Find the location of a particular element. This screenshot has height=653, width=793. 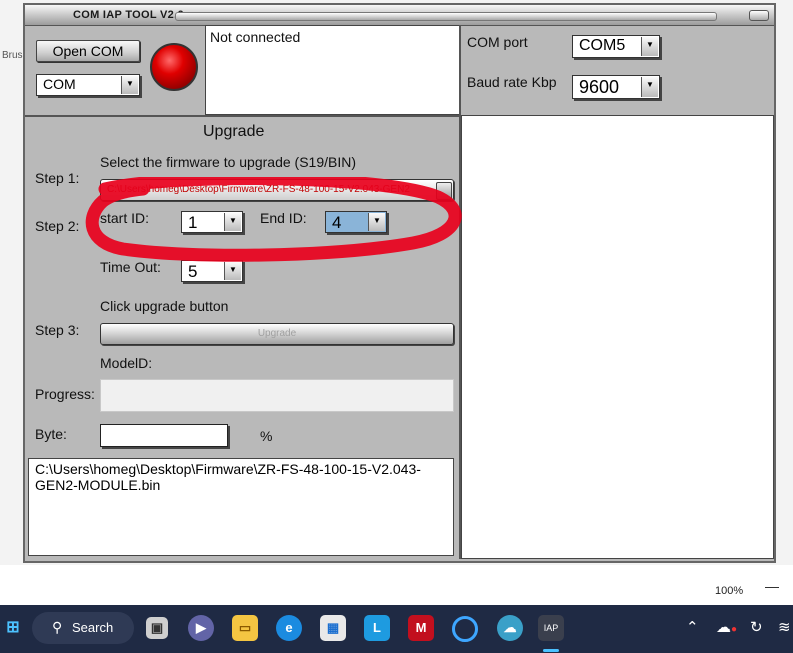

l-app-icon: L is located at coordinates (377, 628).